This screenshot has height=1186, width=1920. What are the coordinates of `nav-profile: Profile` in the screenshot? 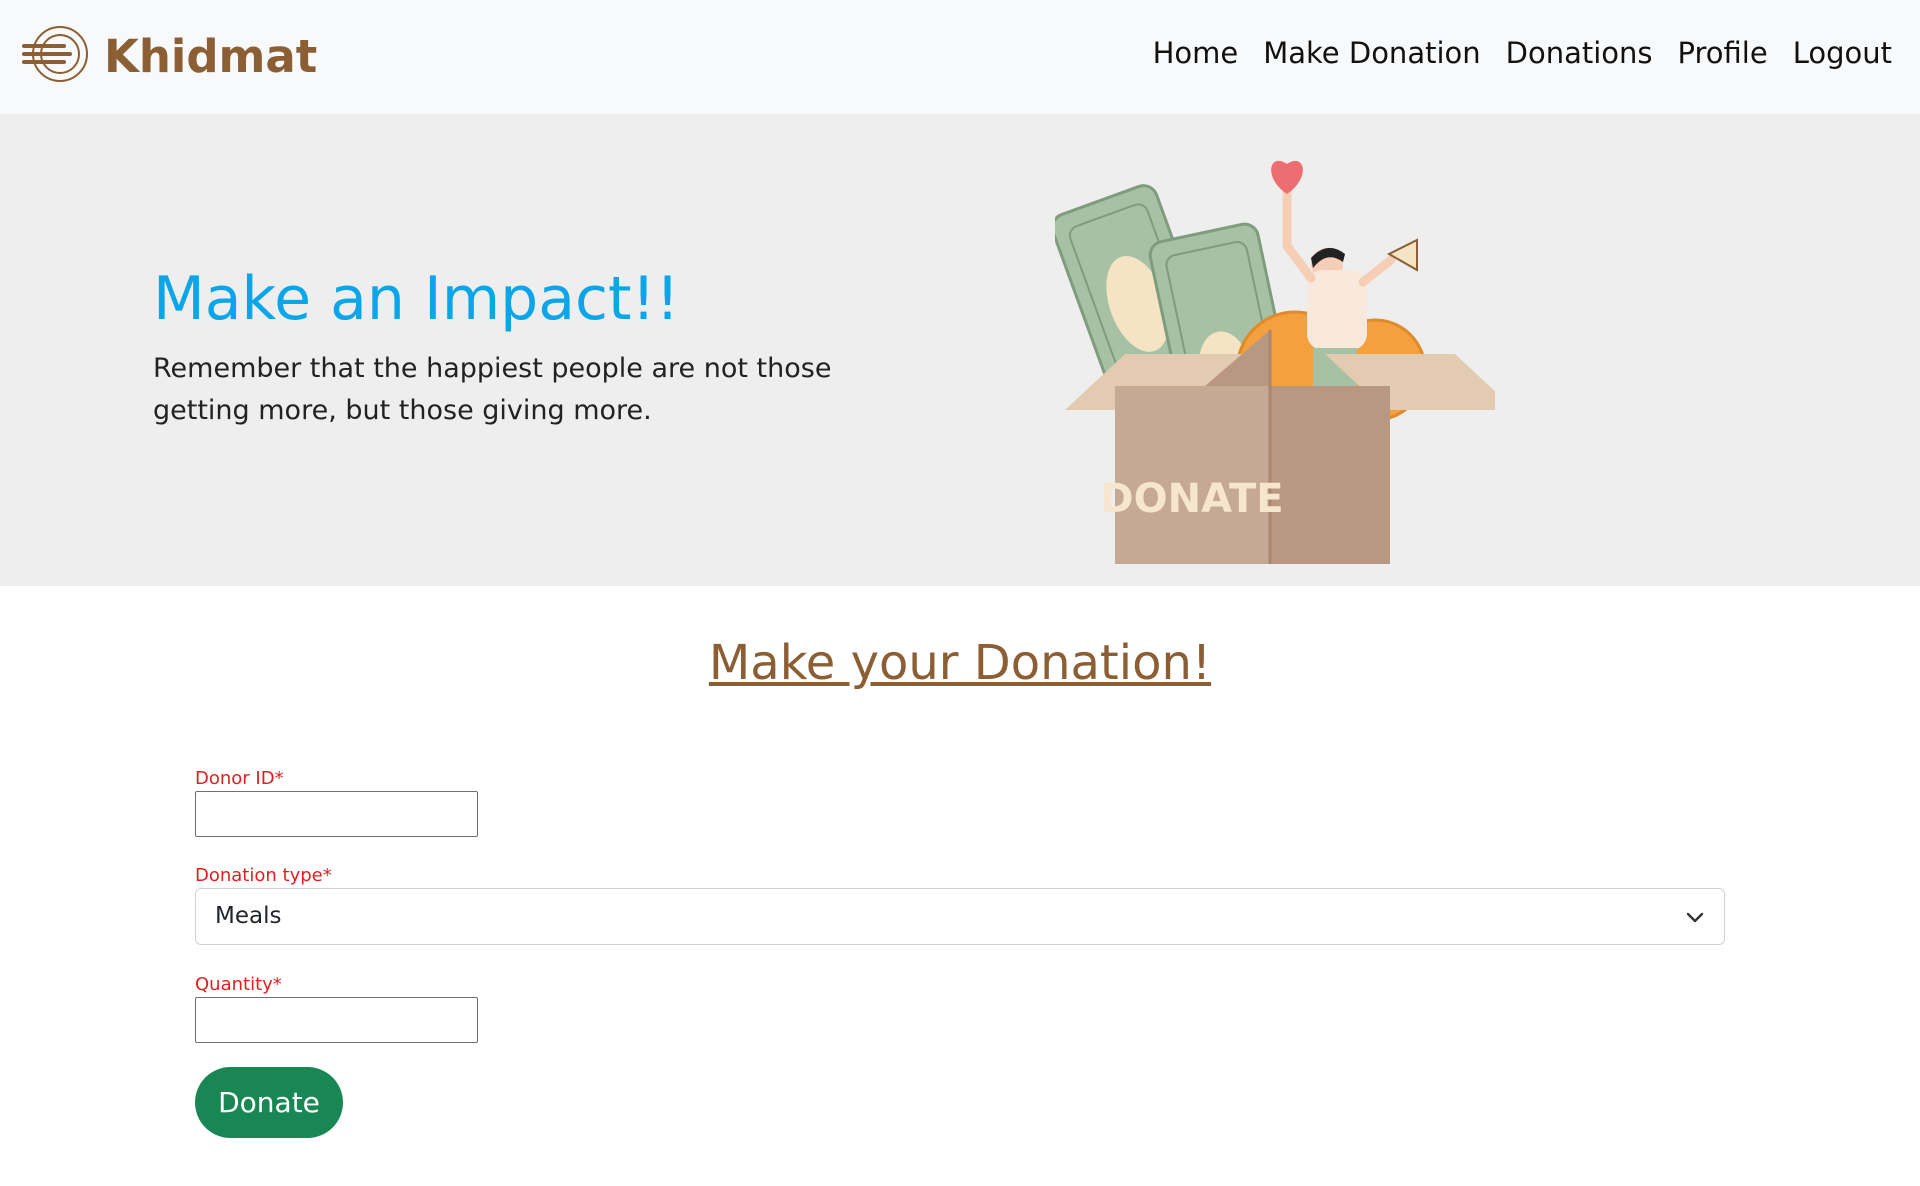 It's located at (1723, 53).